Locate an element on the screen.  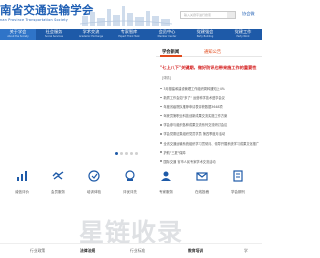
nav-item-party-work: 党建工作 Party Work is located at coordinates (243, 34).